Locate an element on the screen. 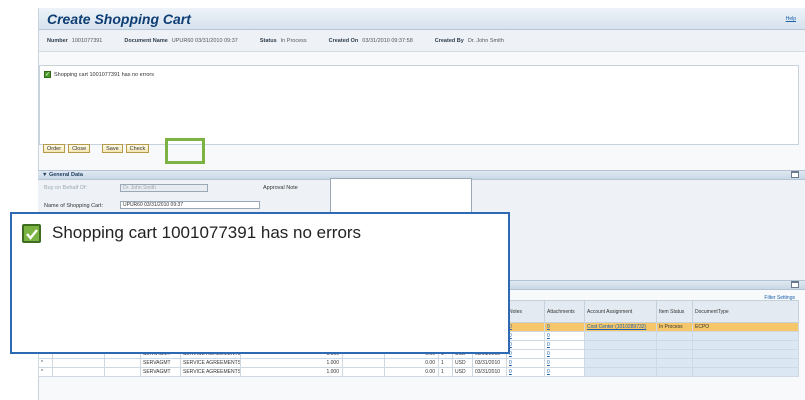 This screenshot has width=805, height=400. on-behalf-label: Buy on Behalf Of: is located at coordinates (66, 188).